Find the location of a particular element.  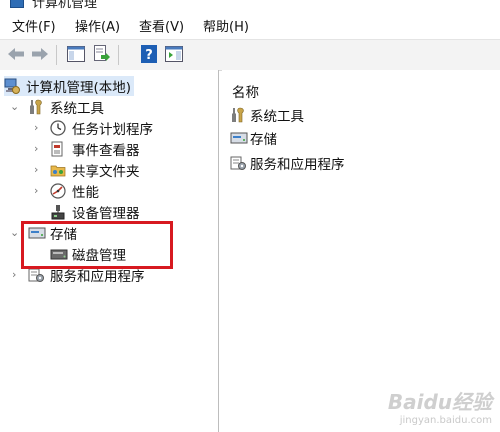

tree-item-shared-folders: 共享文件夹 is located at coordinates (95, 170).